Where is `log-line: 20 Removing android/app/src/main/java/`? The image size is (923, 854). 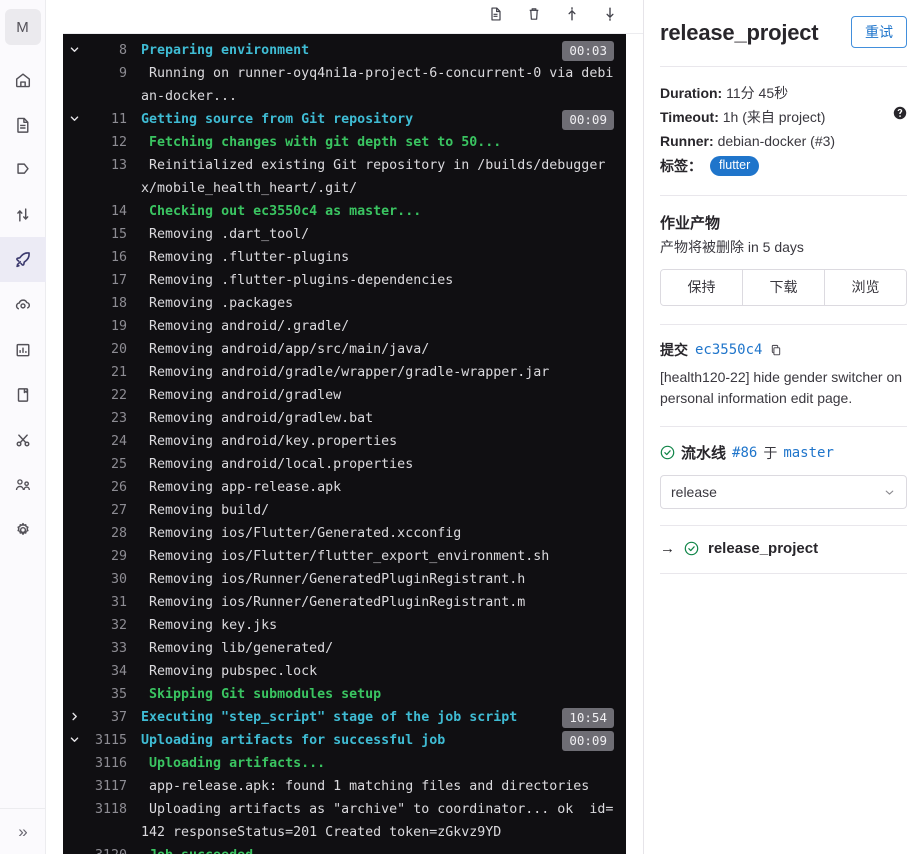
log-line: 20 Removing android/app/src/main/java/ is located at coordinates (344, 349).